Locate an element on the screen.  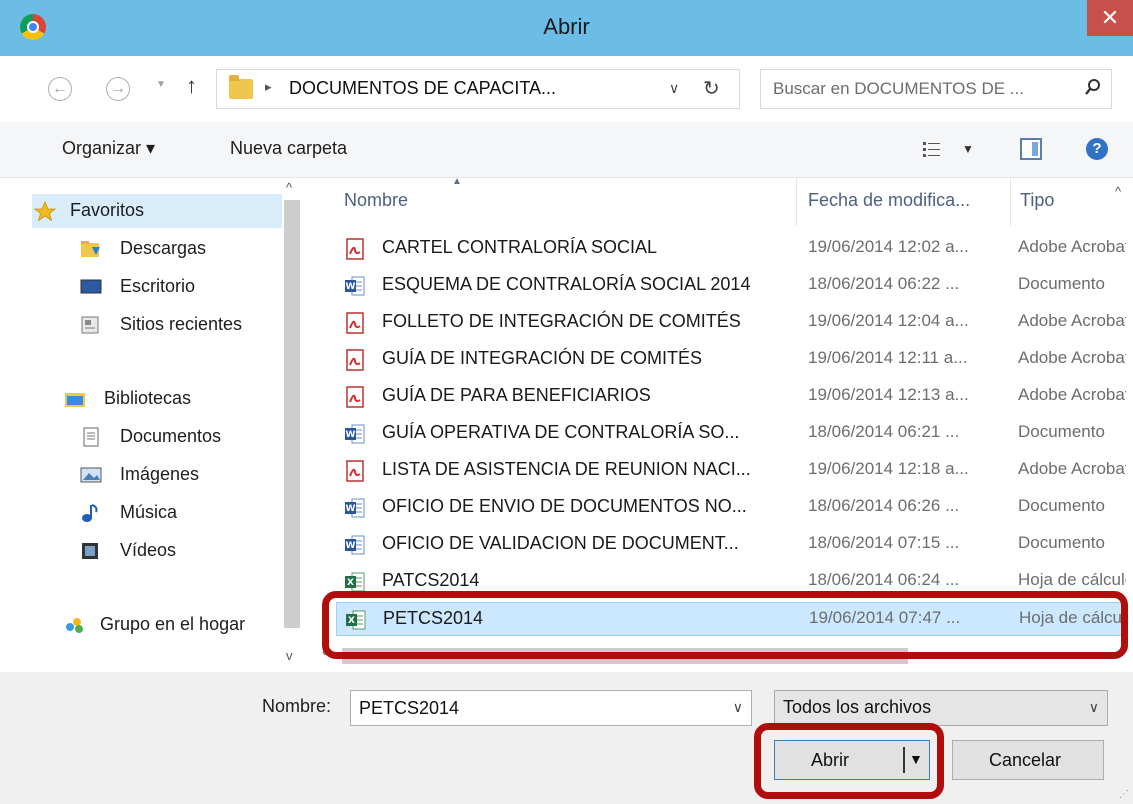
scroll-down-icon: v is located at coordinates (289, 655).